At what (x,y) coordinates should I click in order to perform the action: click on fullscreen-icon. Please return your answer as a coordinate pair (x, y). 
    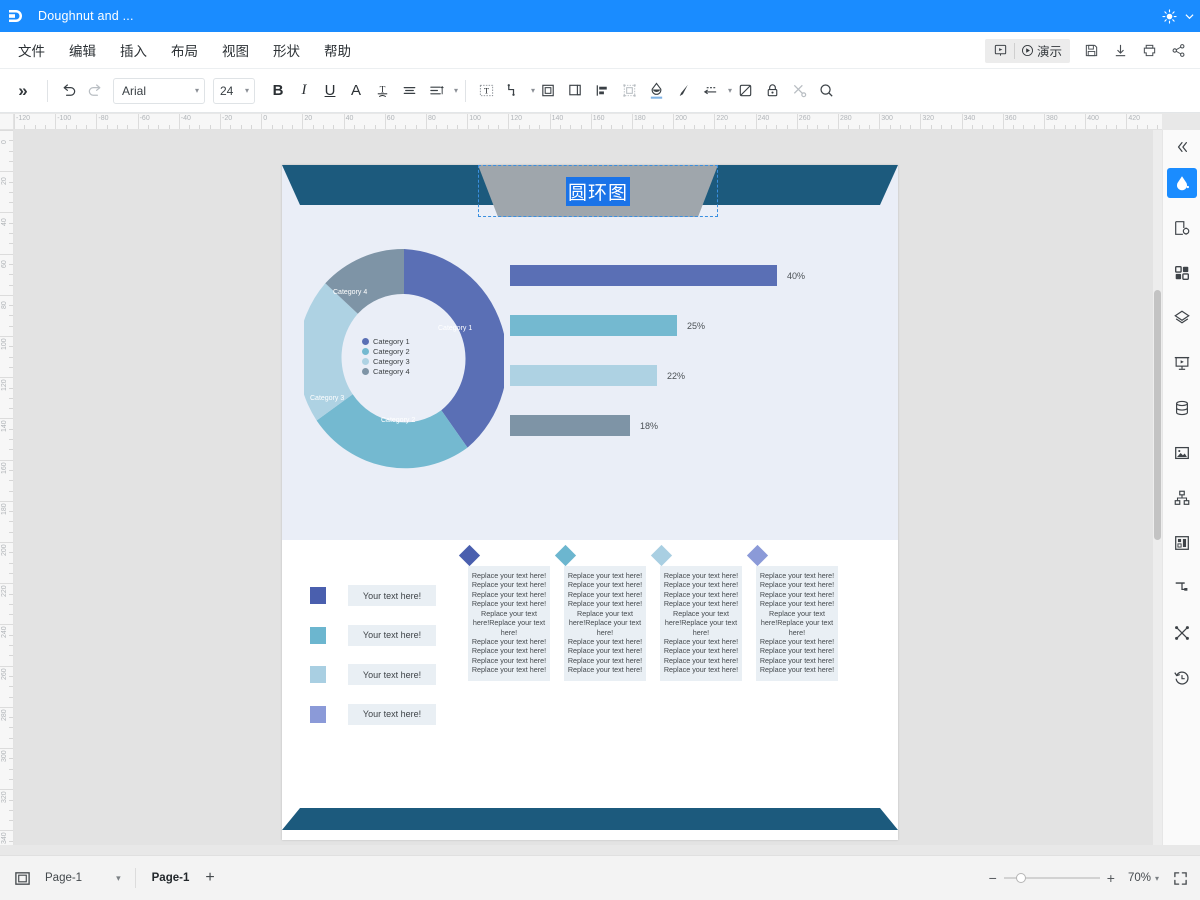
    Looking at the image, I should click on (1180, 878).